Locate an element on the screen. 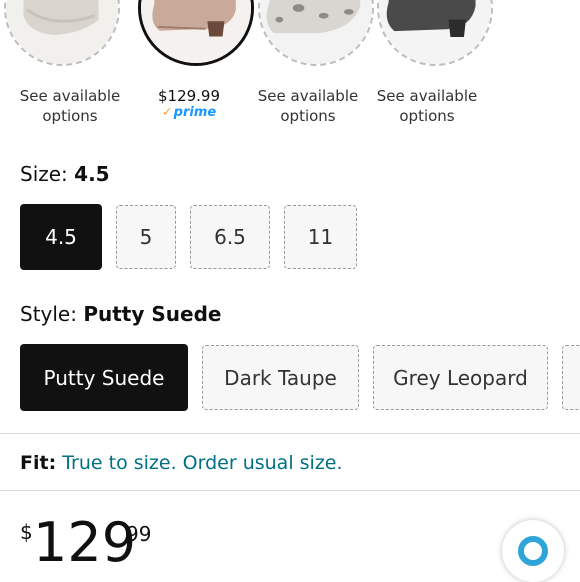  price-fraction: 99 is located at coordinates (139, 534).